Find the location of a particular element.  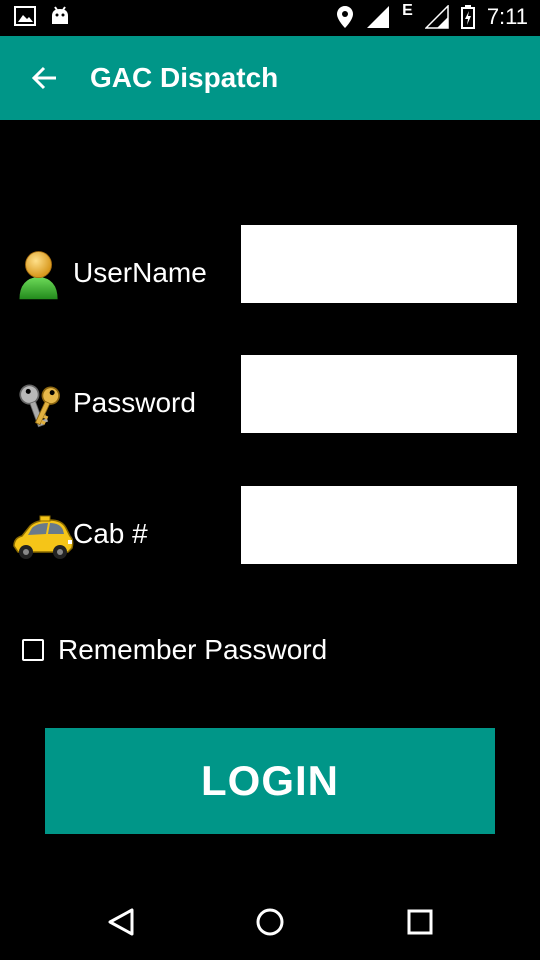

password-input is located at coordinates (379, 394).